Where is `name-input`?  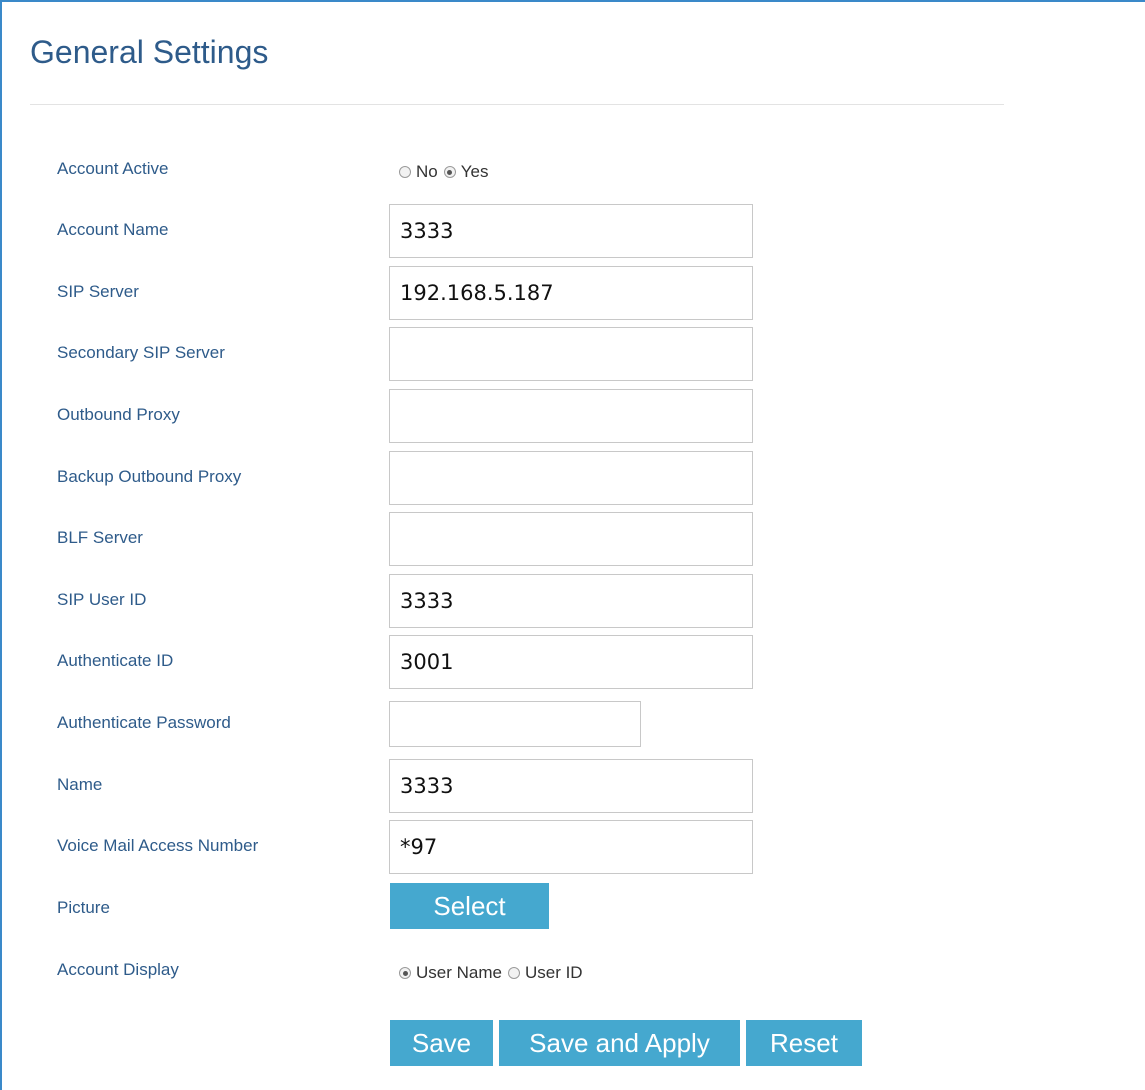
name-input is located at coordinates (571, 786).